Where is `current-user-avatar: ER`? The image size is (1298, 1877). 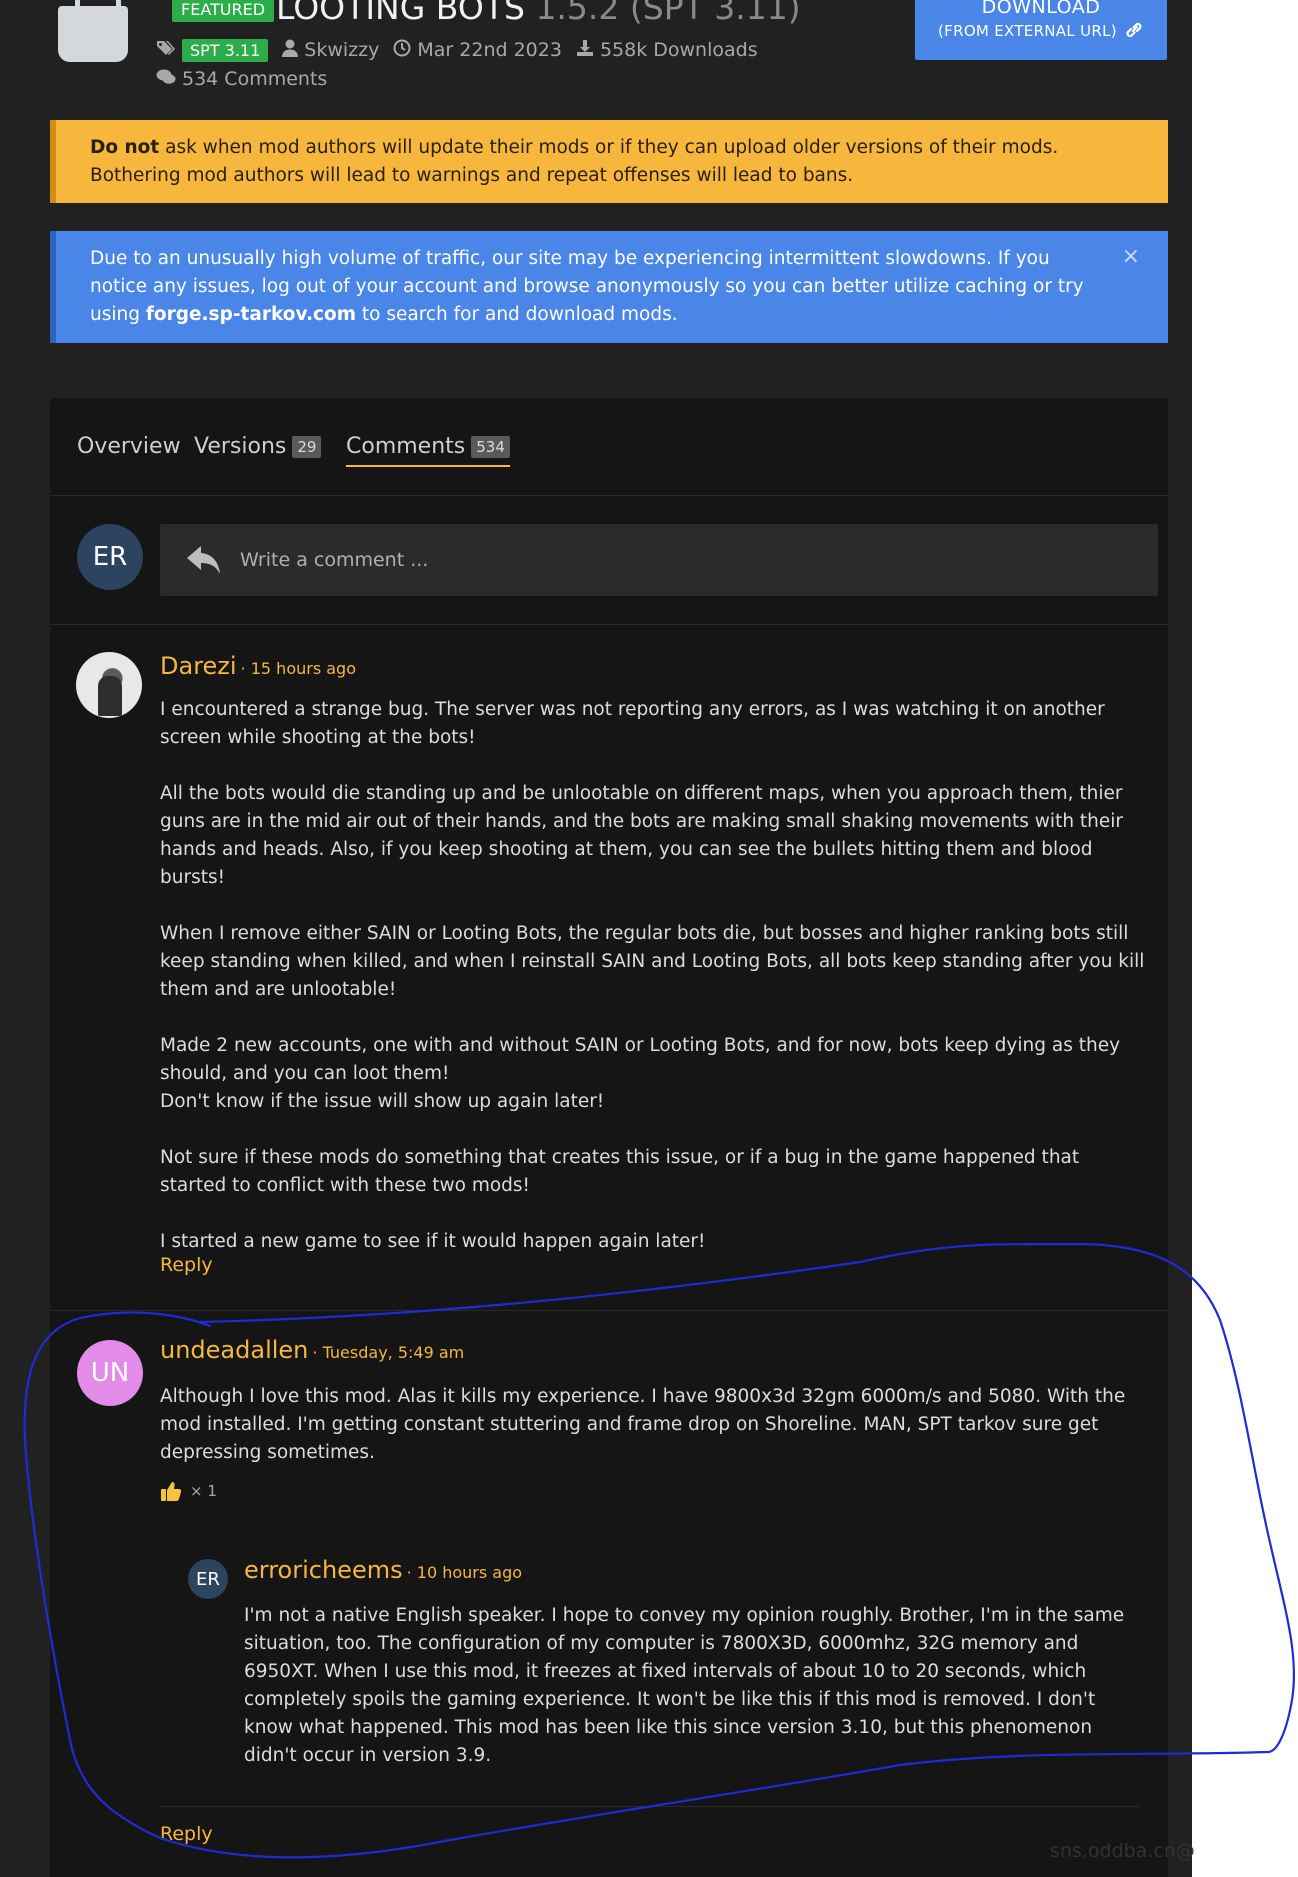 current-user-avatar: ER is located at coordinates (110, 557).